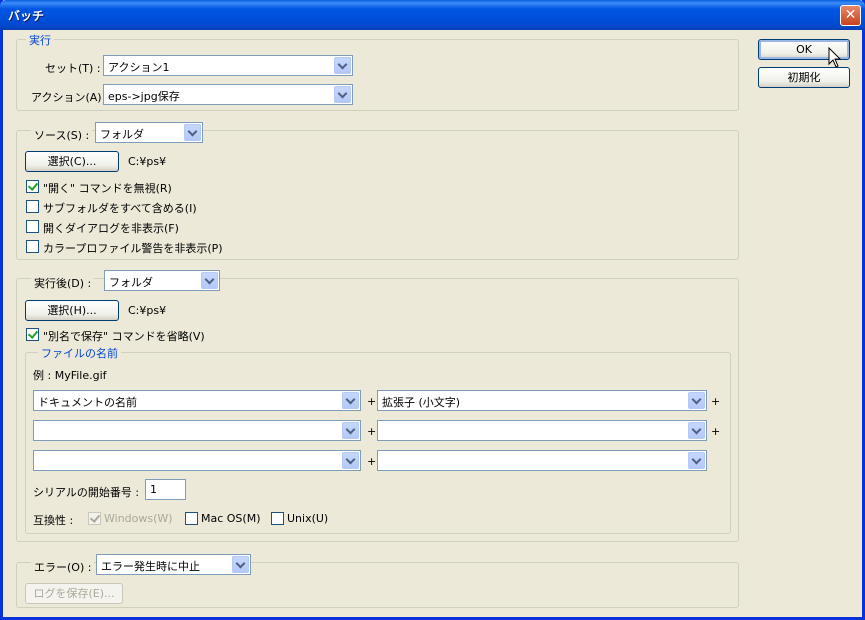 The height and width of the screenshot is (620, 865). I want to click on destination-select-value: フォルダ, so click(131, 282).